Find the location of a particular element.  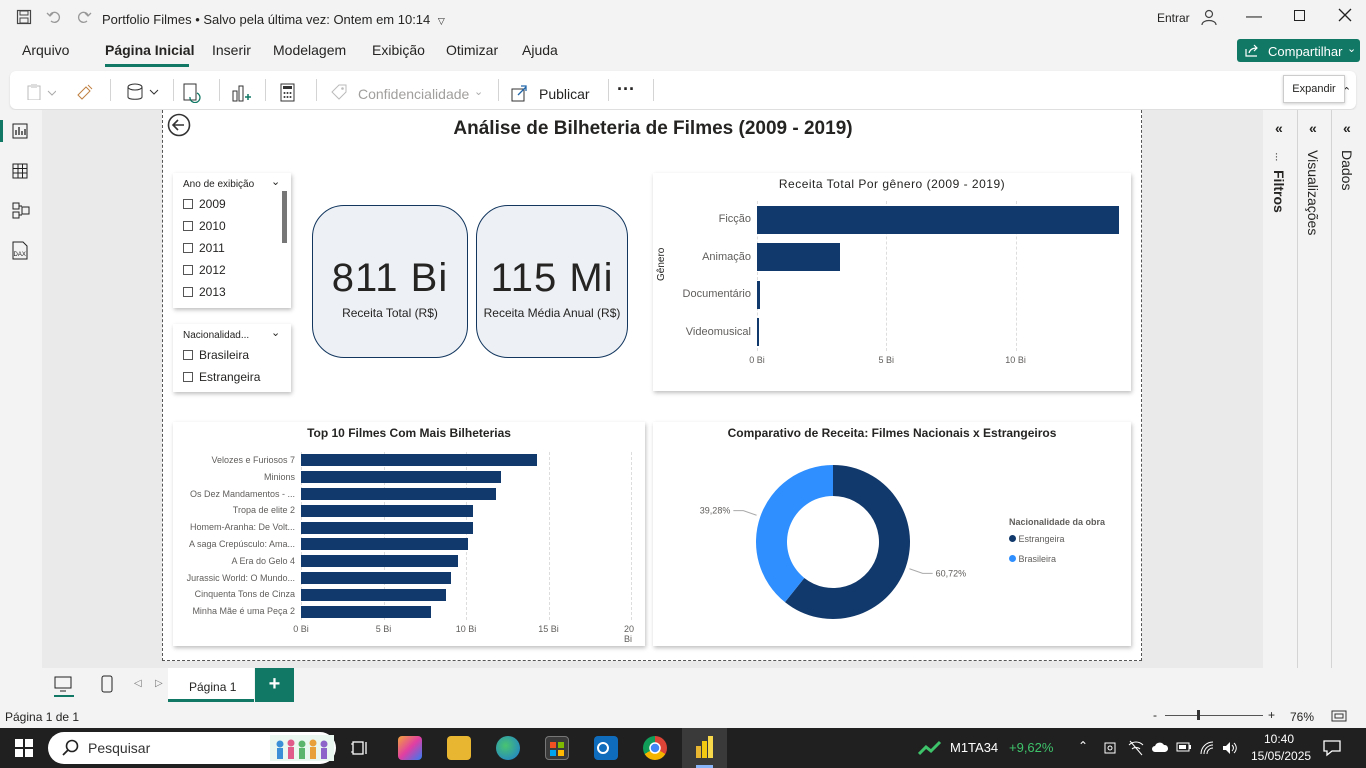

slicer-option: 2009 is located at coordinates (204, 204).